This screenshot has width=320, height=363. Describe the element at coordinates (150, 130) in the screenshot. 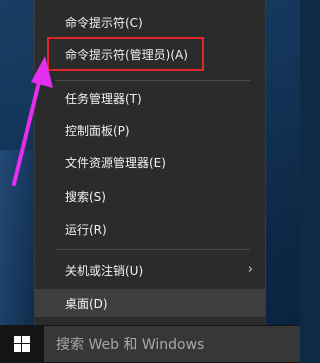

I see `menu-item-control-panel: 控制面板(P)` at that location.